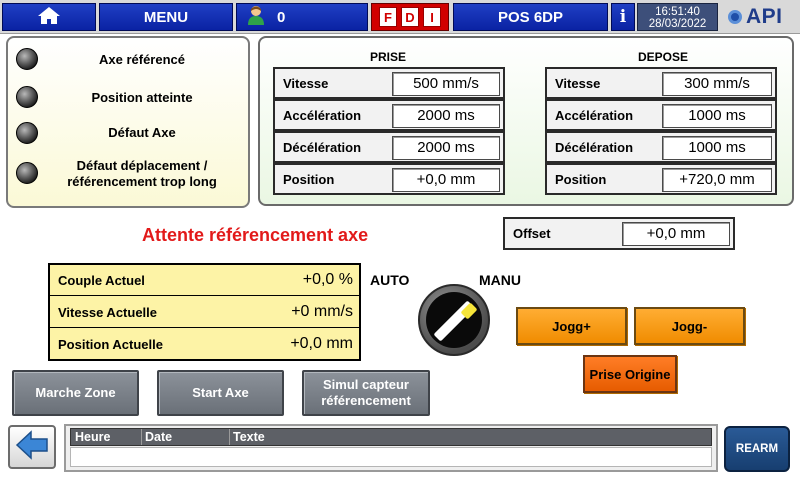 The width and height of the screenshot is (800, 482). I want to click on mode-selector-switch, so click(454, 320).